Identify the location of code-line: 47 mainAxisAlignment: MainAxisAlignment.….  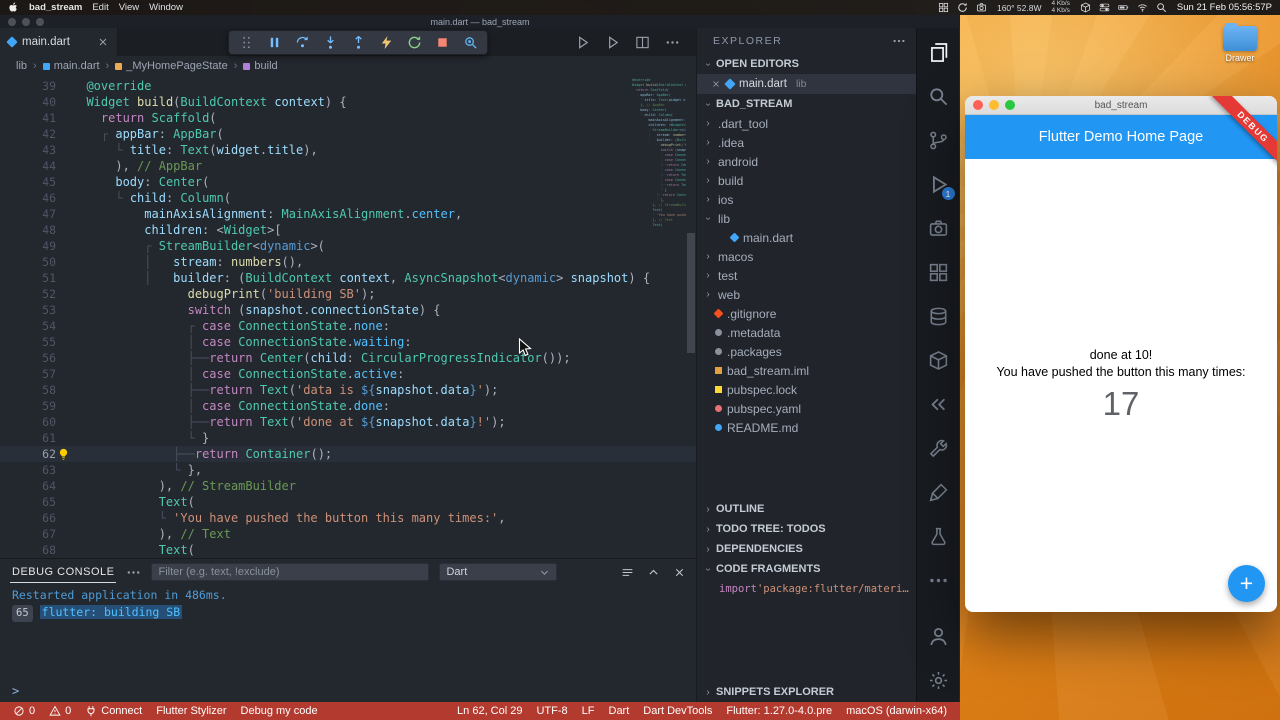
(348, 214).